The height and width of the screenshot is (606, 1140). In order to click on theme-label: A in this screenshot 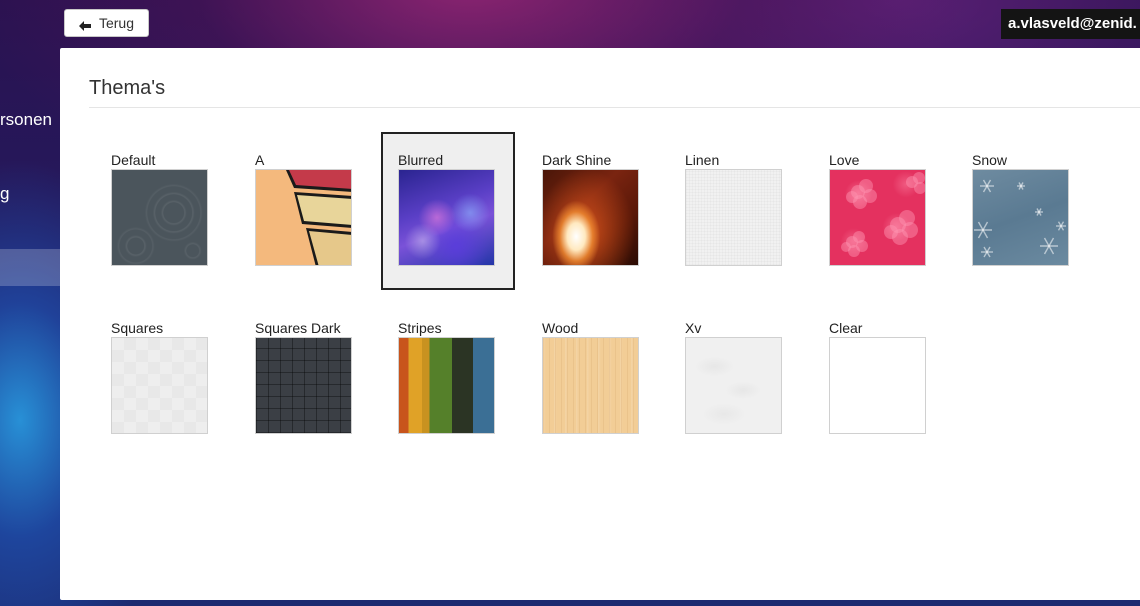, I will do `click(260, 160)`.